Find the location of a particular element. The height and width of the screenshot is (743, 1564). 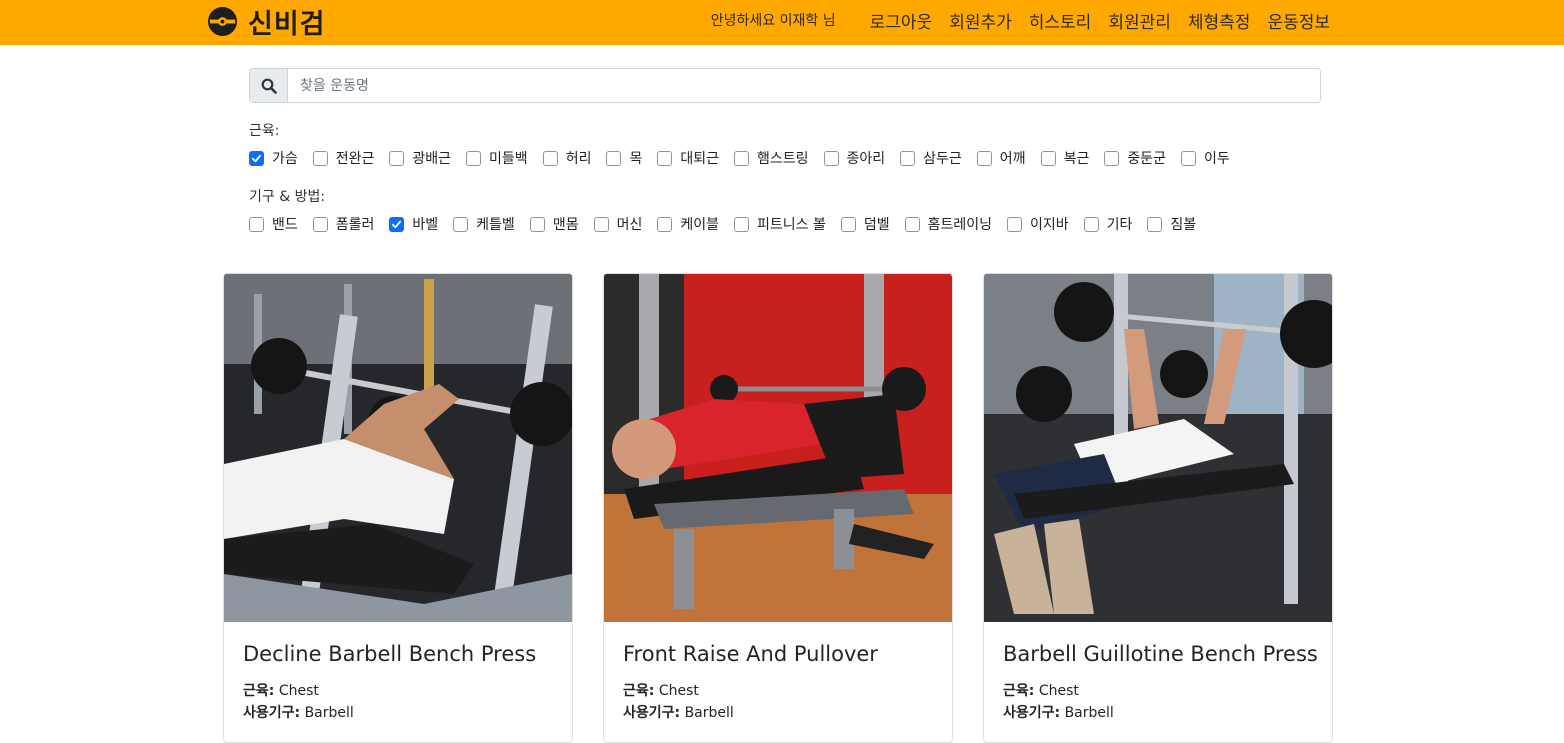

checkmark-icon is located at coordinates (256, 158).